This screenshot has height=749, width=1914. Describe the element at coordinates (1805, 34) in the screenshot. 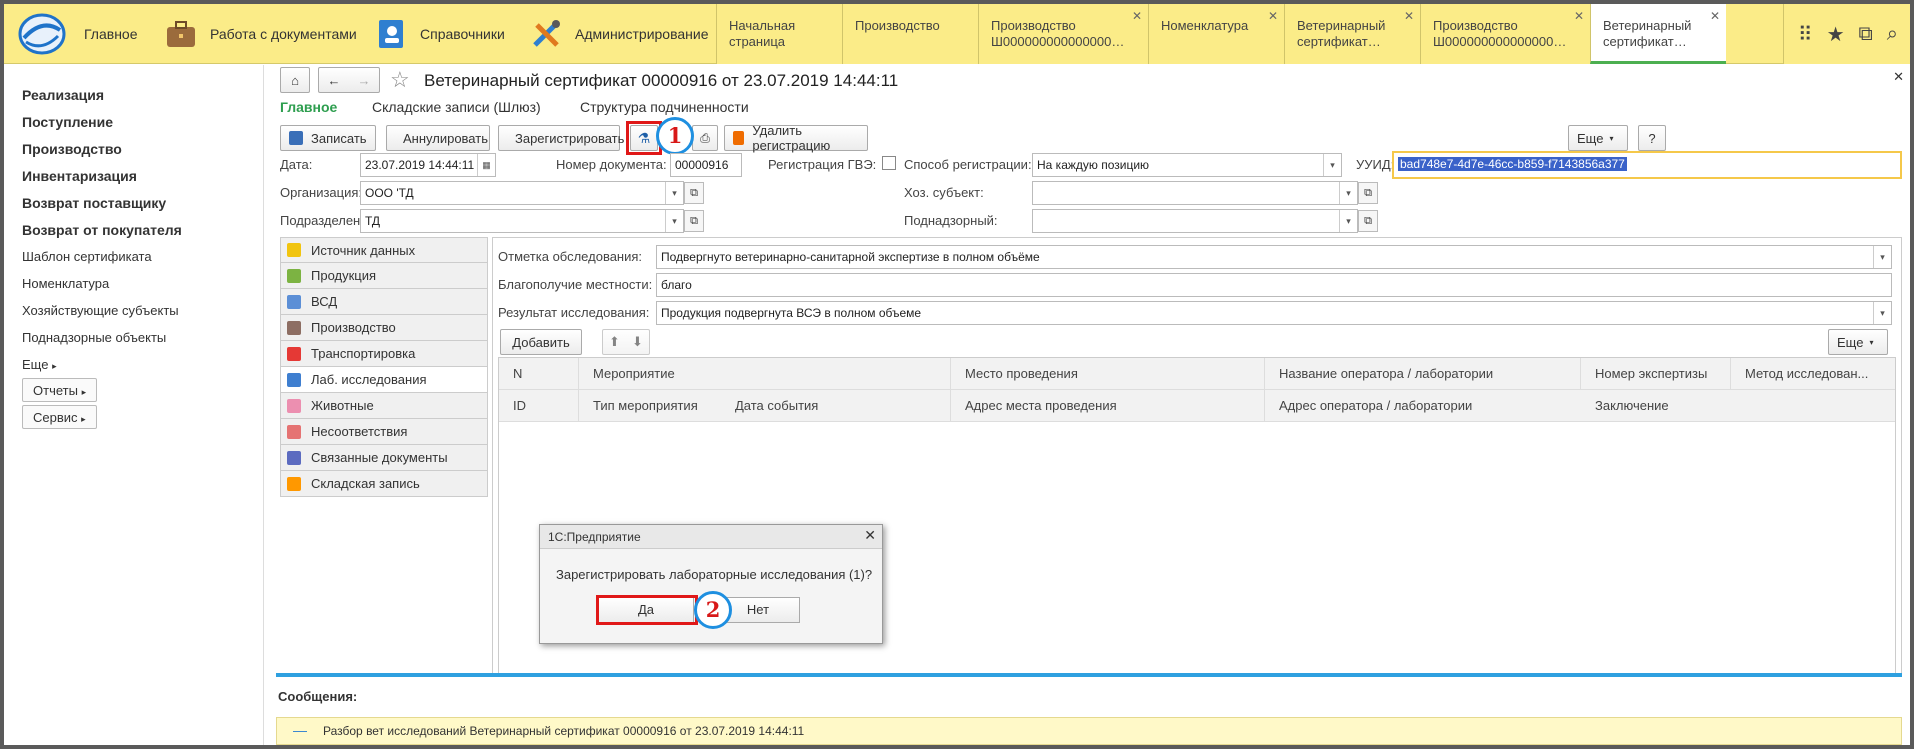

I see `grid-icon: ⠿` at that location.